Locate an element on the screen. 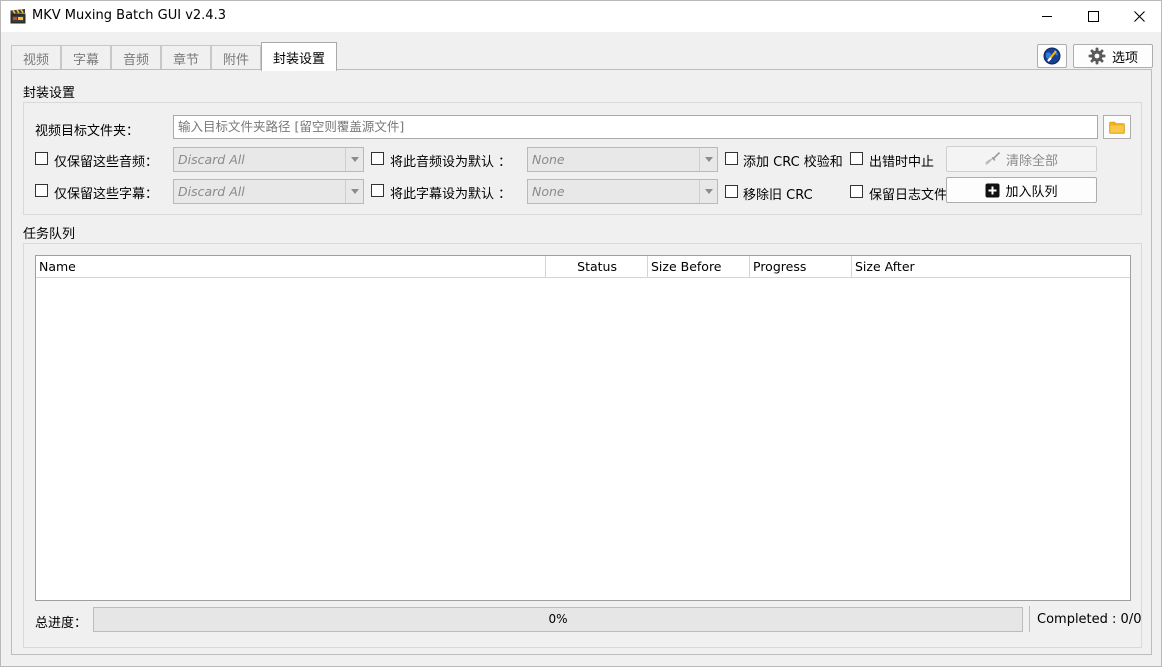 This screenshot has height=667, width=1162. total-progress-label: 总进度： is located at coordinates (61, 623).